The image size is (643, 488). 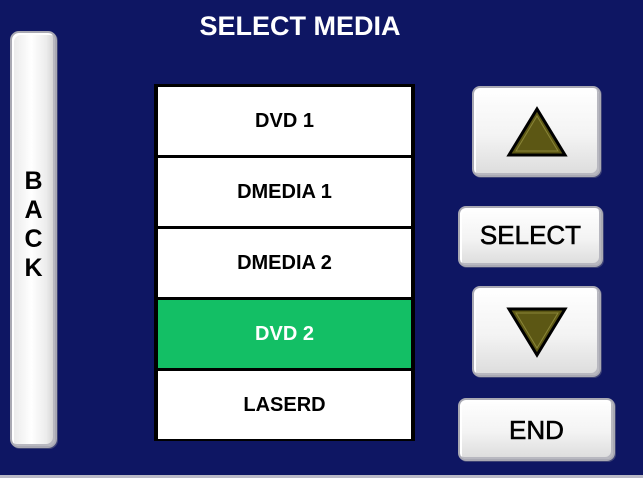 I want to click on list-item-dvd-1: DVD 1, so click(x=284, y=121).